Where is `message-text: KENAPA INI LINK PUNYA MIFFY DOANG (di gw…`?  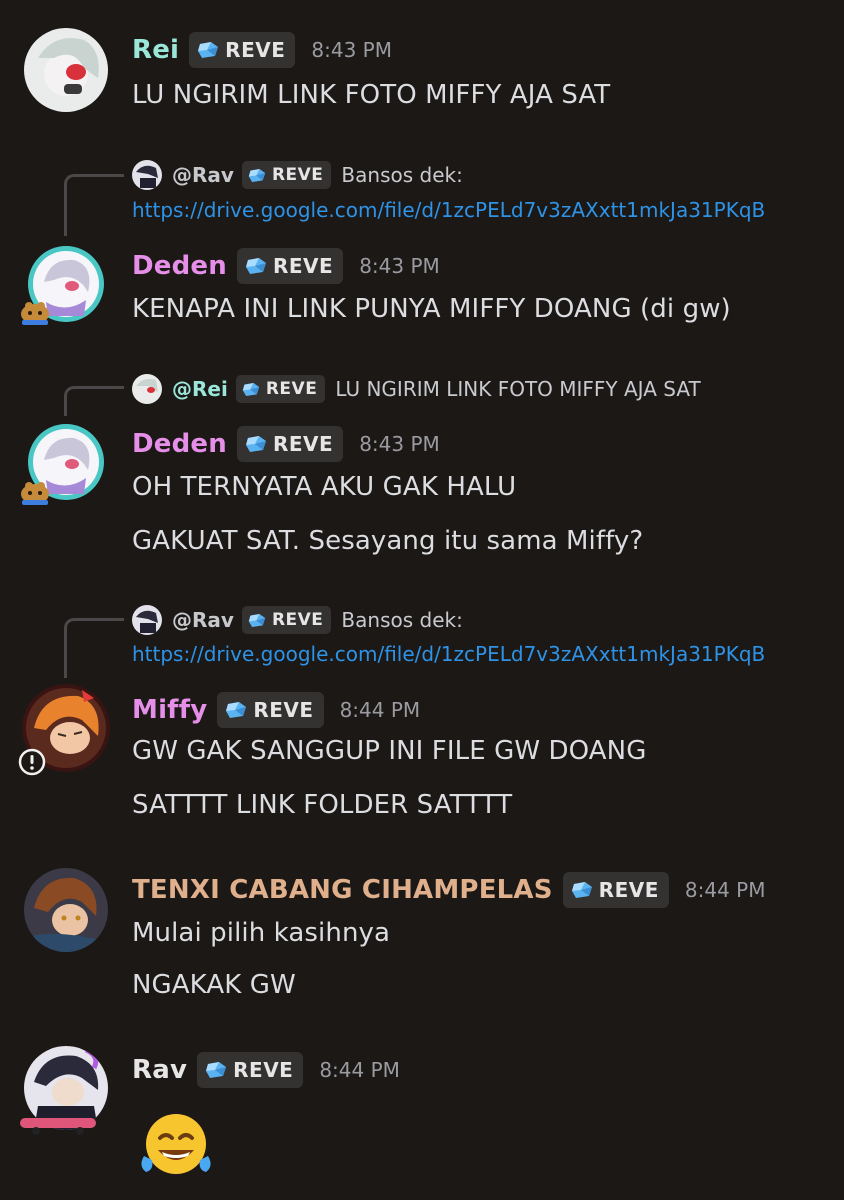 message-text: KENAPA INI LINK PUNYA MIFFY DOANG (di gw… is located at coordinates (431, 309).